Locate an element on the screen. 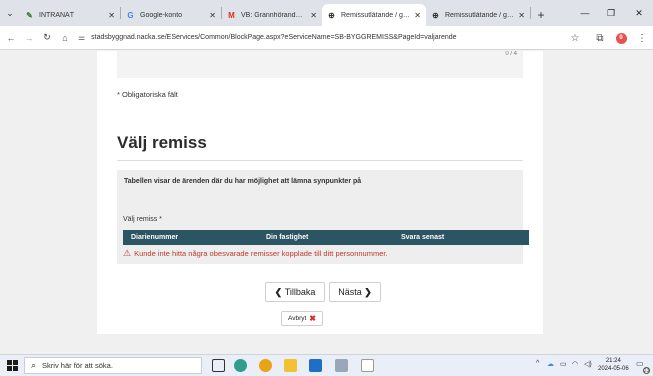 The image size is (653, 376). extensions-icon: ⧉ is located at coordinates (600, 38).